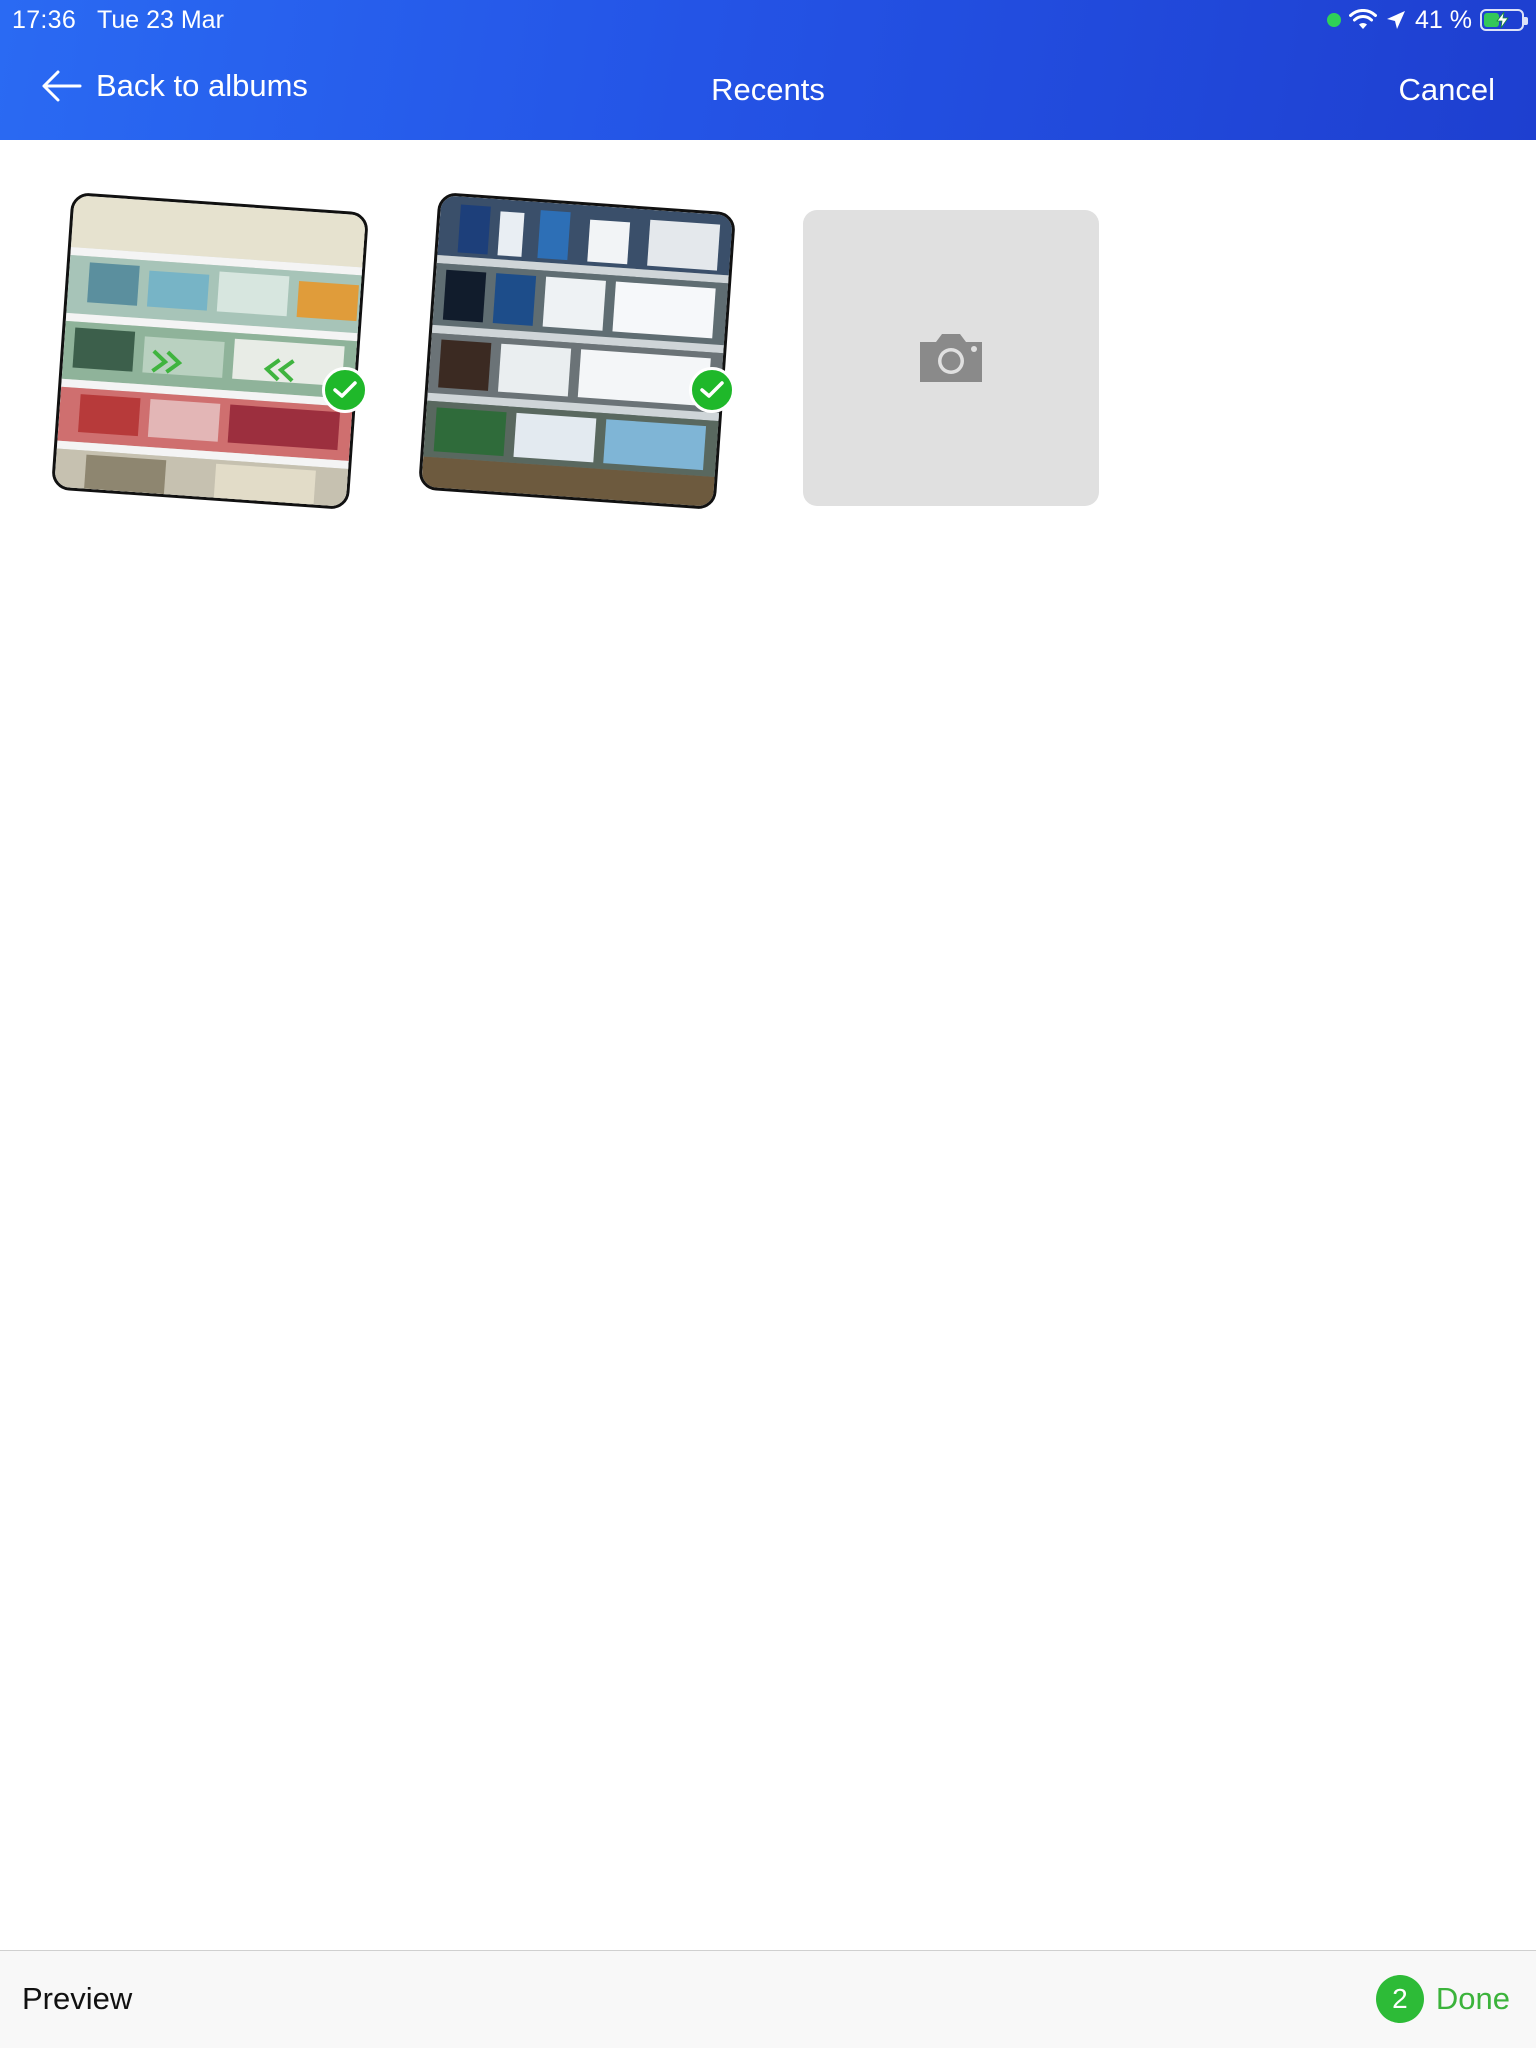 The image size is (1536, 2048). I want to click on camera-capture-tile, so click(951, 358).